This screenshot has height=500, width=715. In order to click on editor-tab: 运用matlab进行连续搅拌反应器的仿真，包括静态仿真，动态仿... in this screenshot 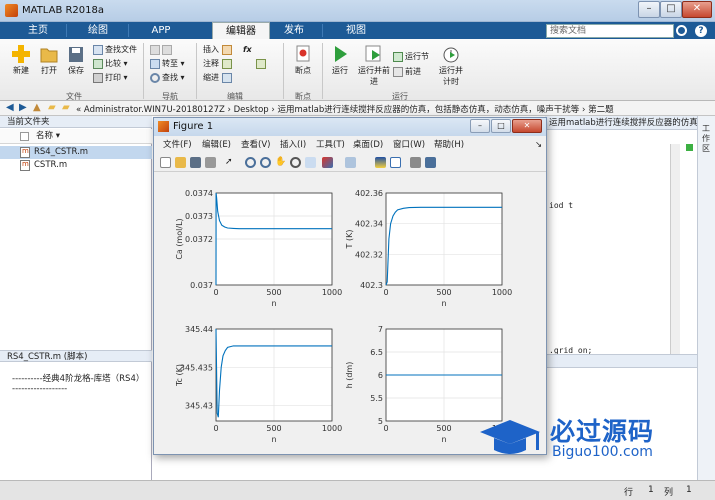, I will do `click(630, 123)`.